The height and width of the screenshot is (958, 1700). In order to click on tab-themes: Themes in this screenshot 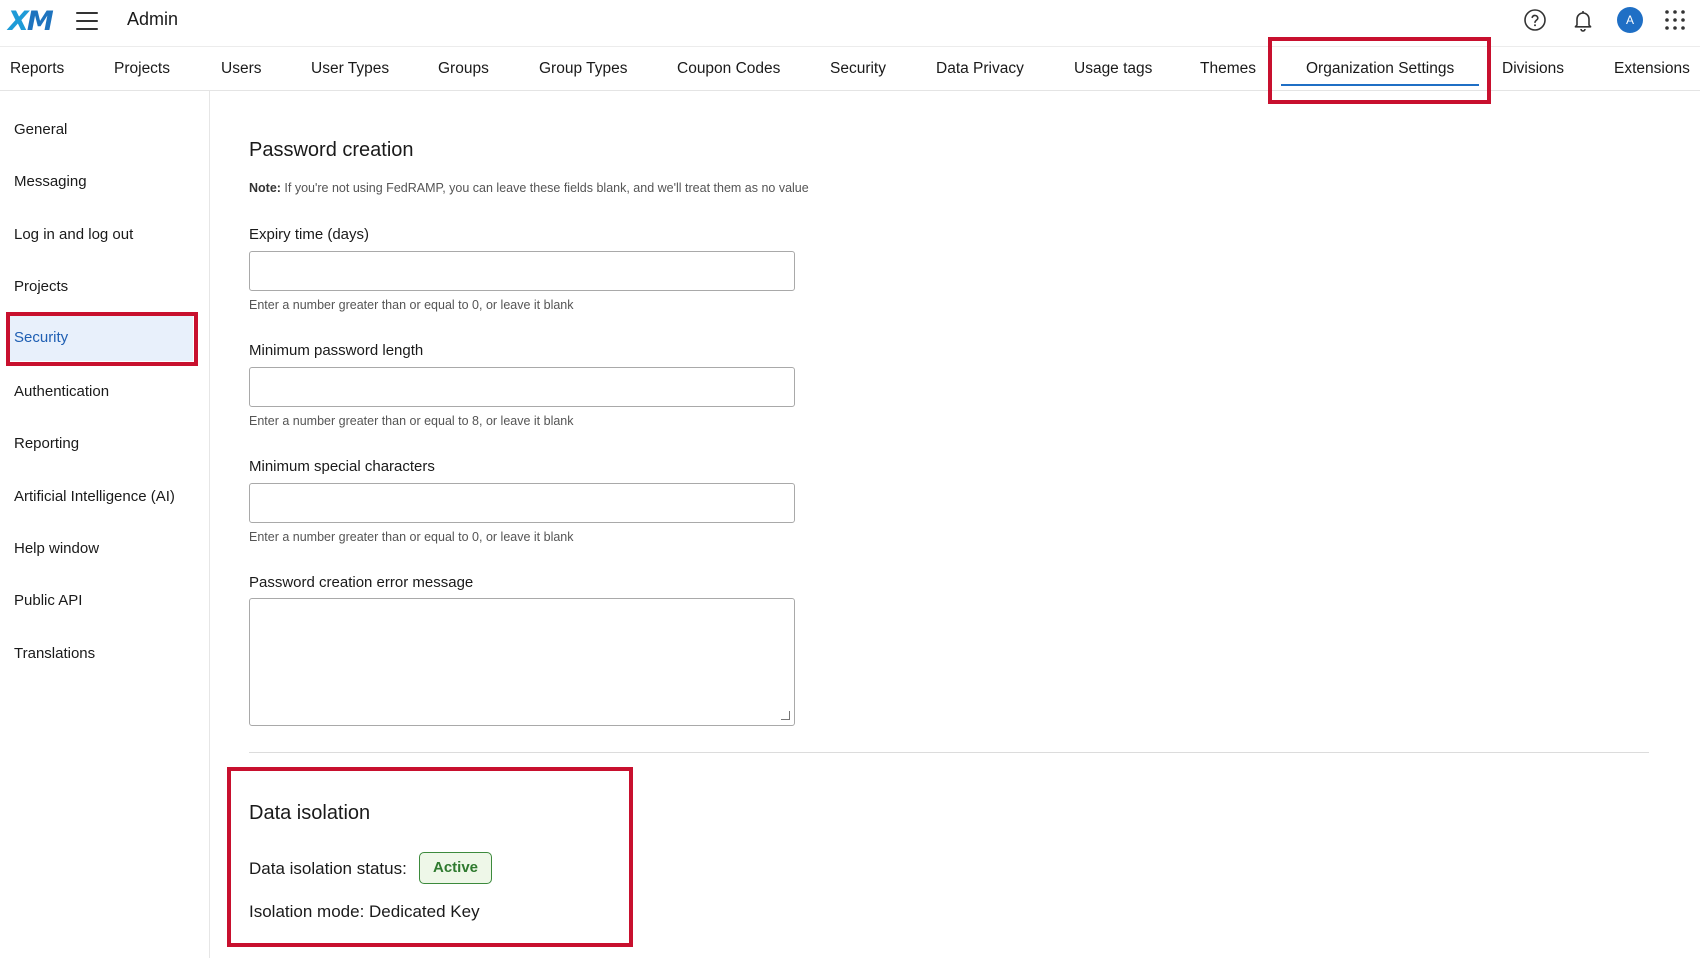, I will do `click(1228, 69)`.